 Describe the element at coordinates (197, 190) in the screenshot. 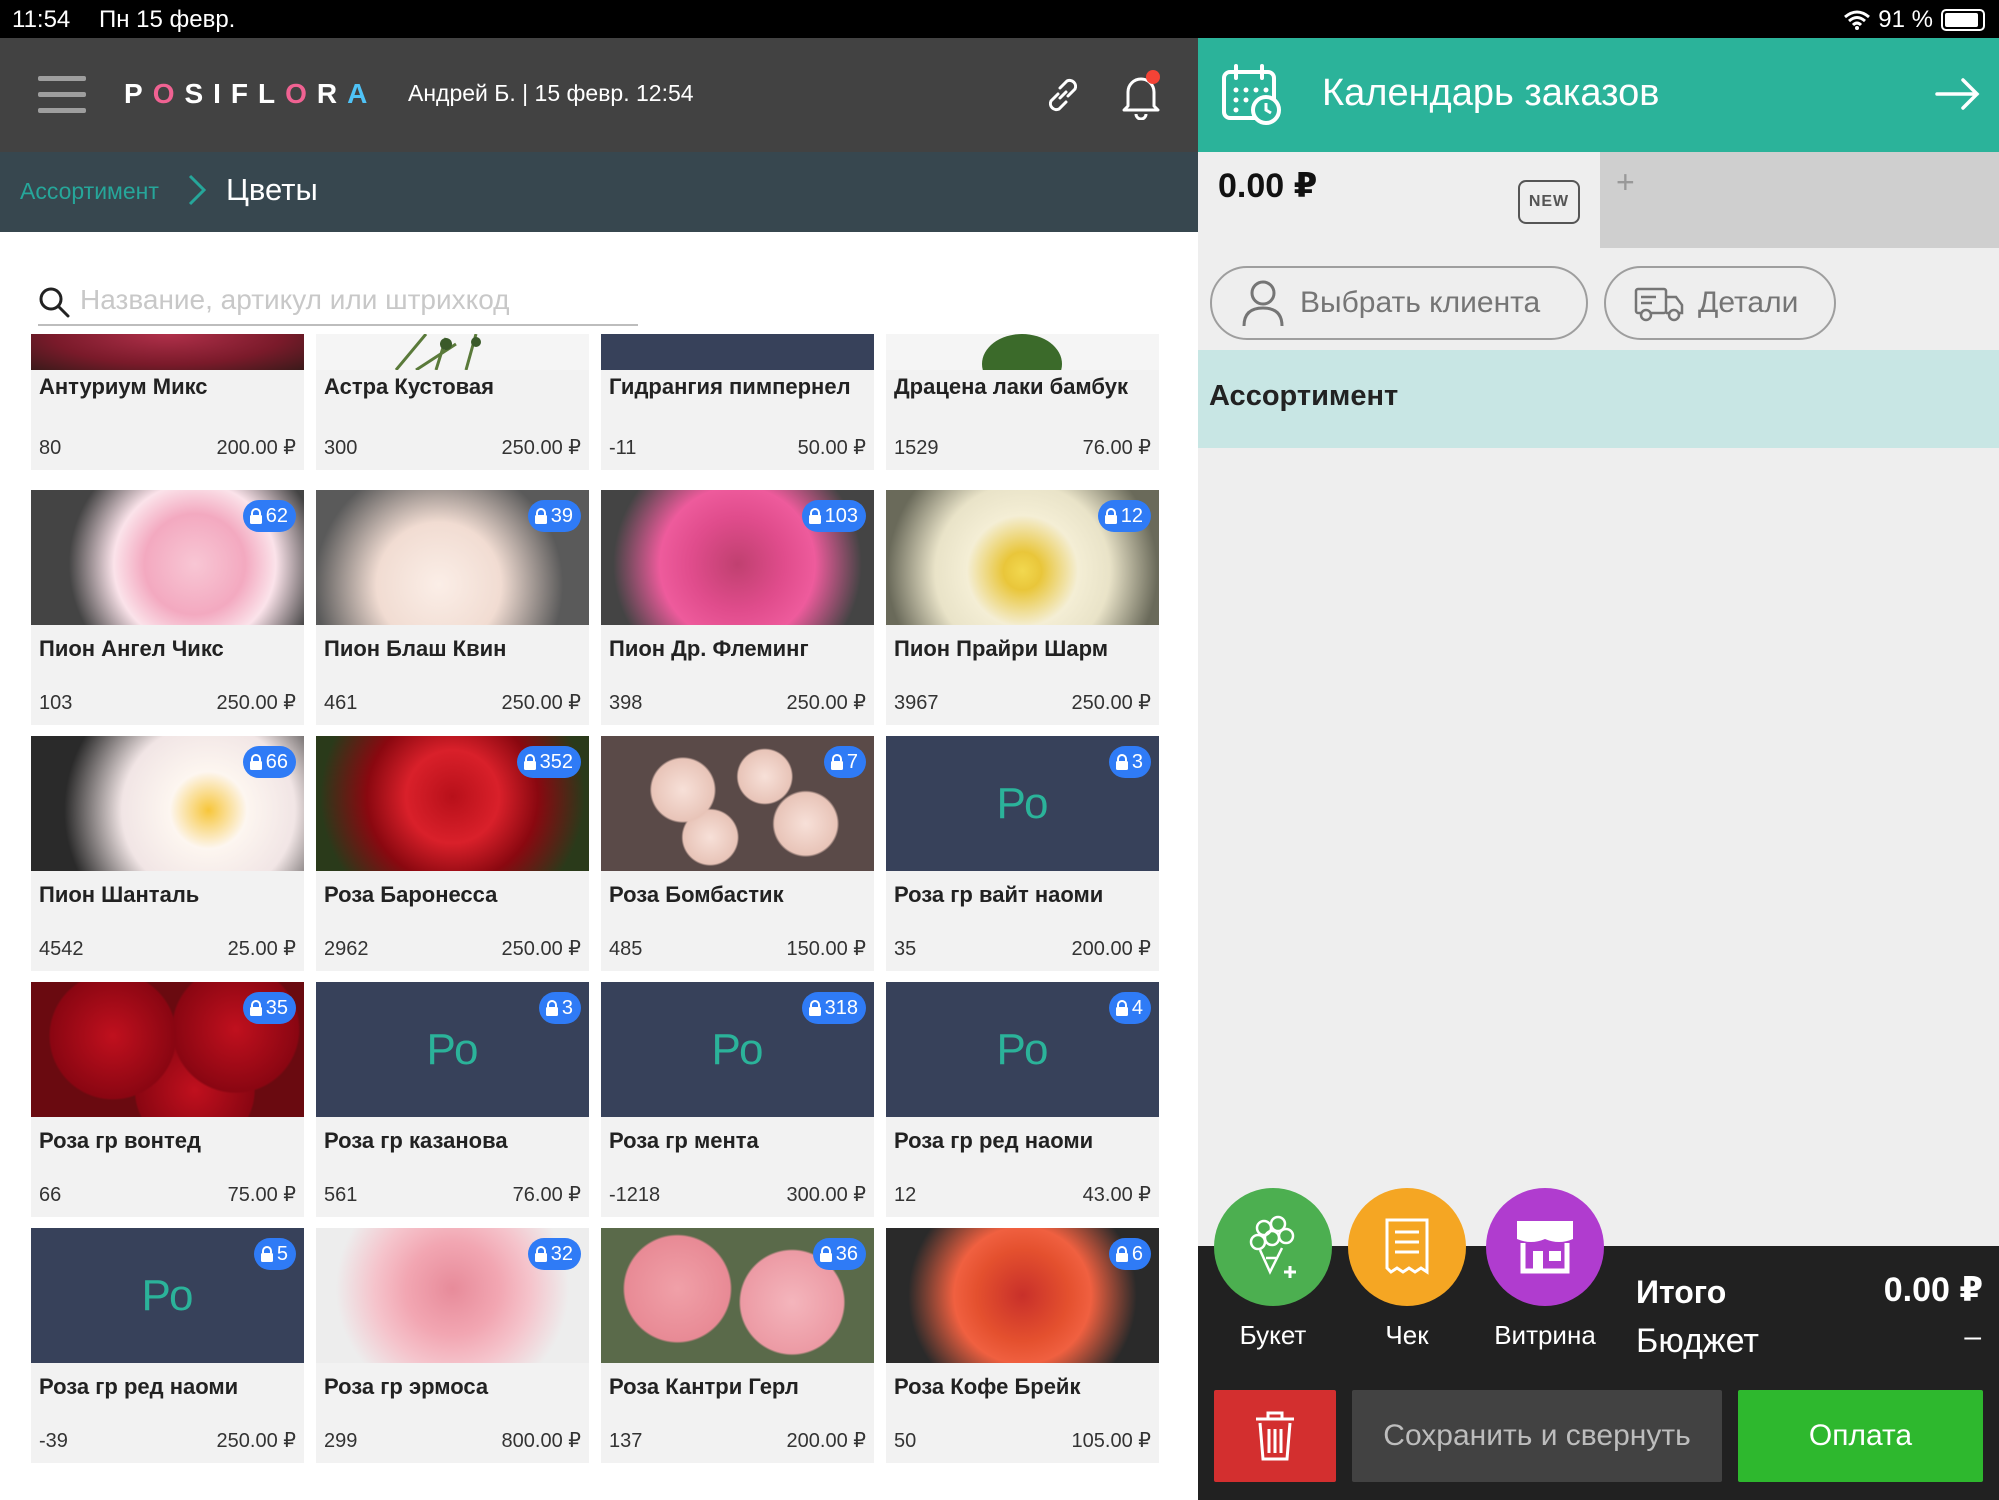

I see `chevron-right-icon` at that location.